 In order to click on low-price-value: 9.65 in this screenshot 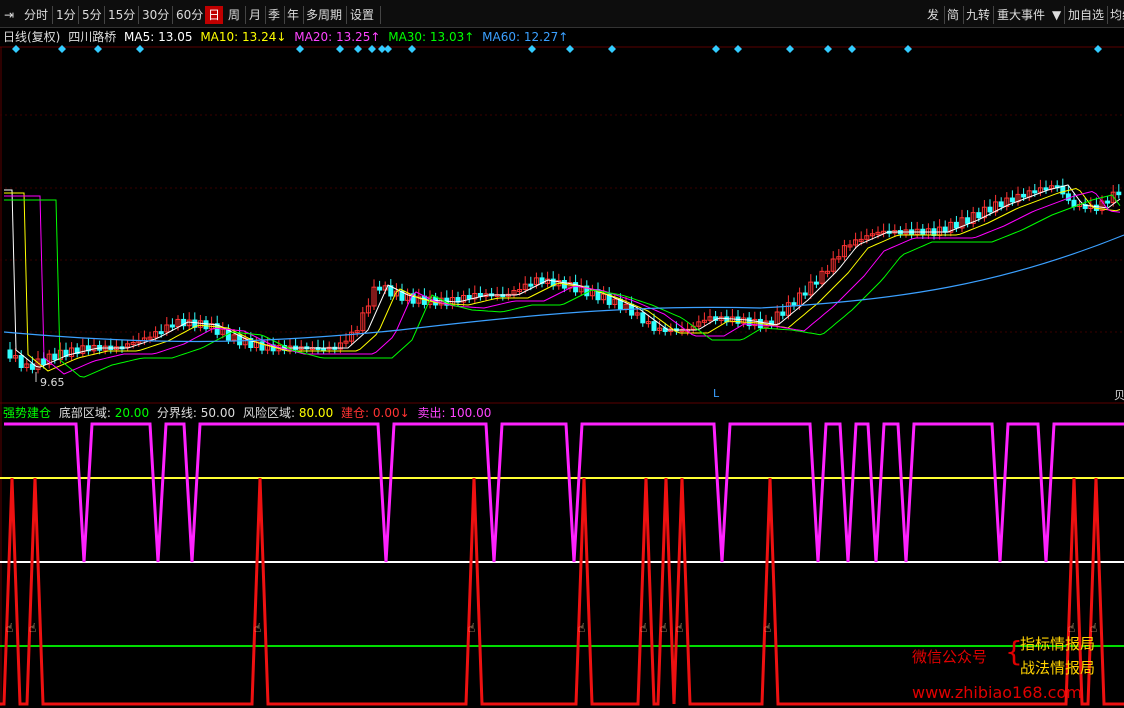, I will do `click(52, 382)`.